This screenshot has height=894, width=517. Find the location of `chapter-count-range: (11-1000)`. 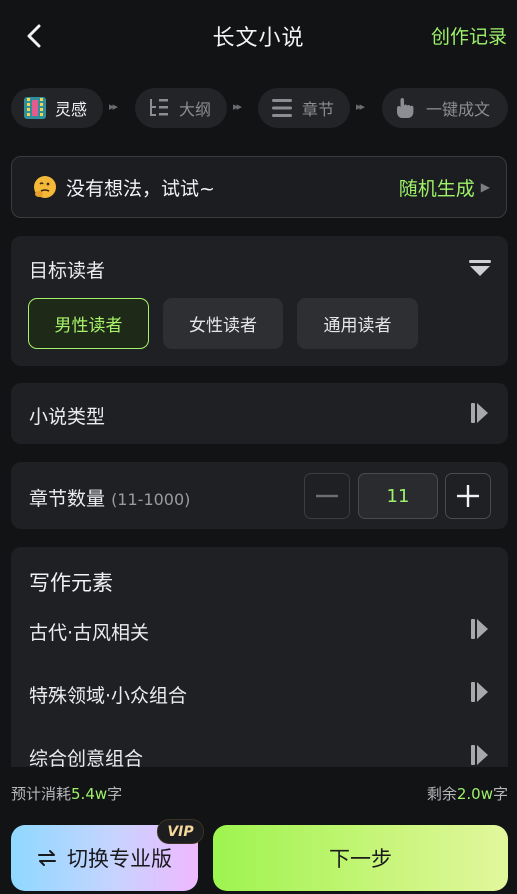

chapter-count-range: (11-1000) is located at coordinates (151, 499).